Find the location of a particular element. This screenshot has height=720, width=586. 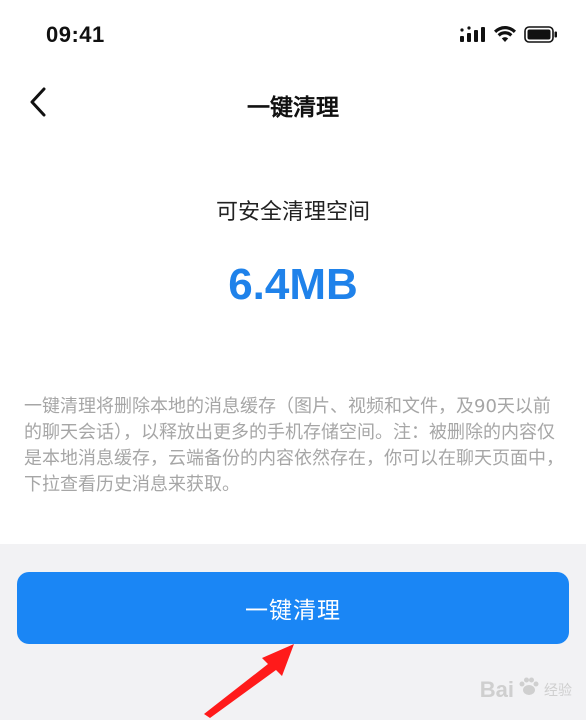

page-title: 一键清理 is located at coordinates (293, 108).